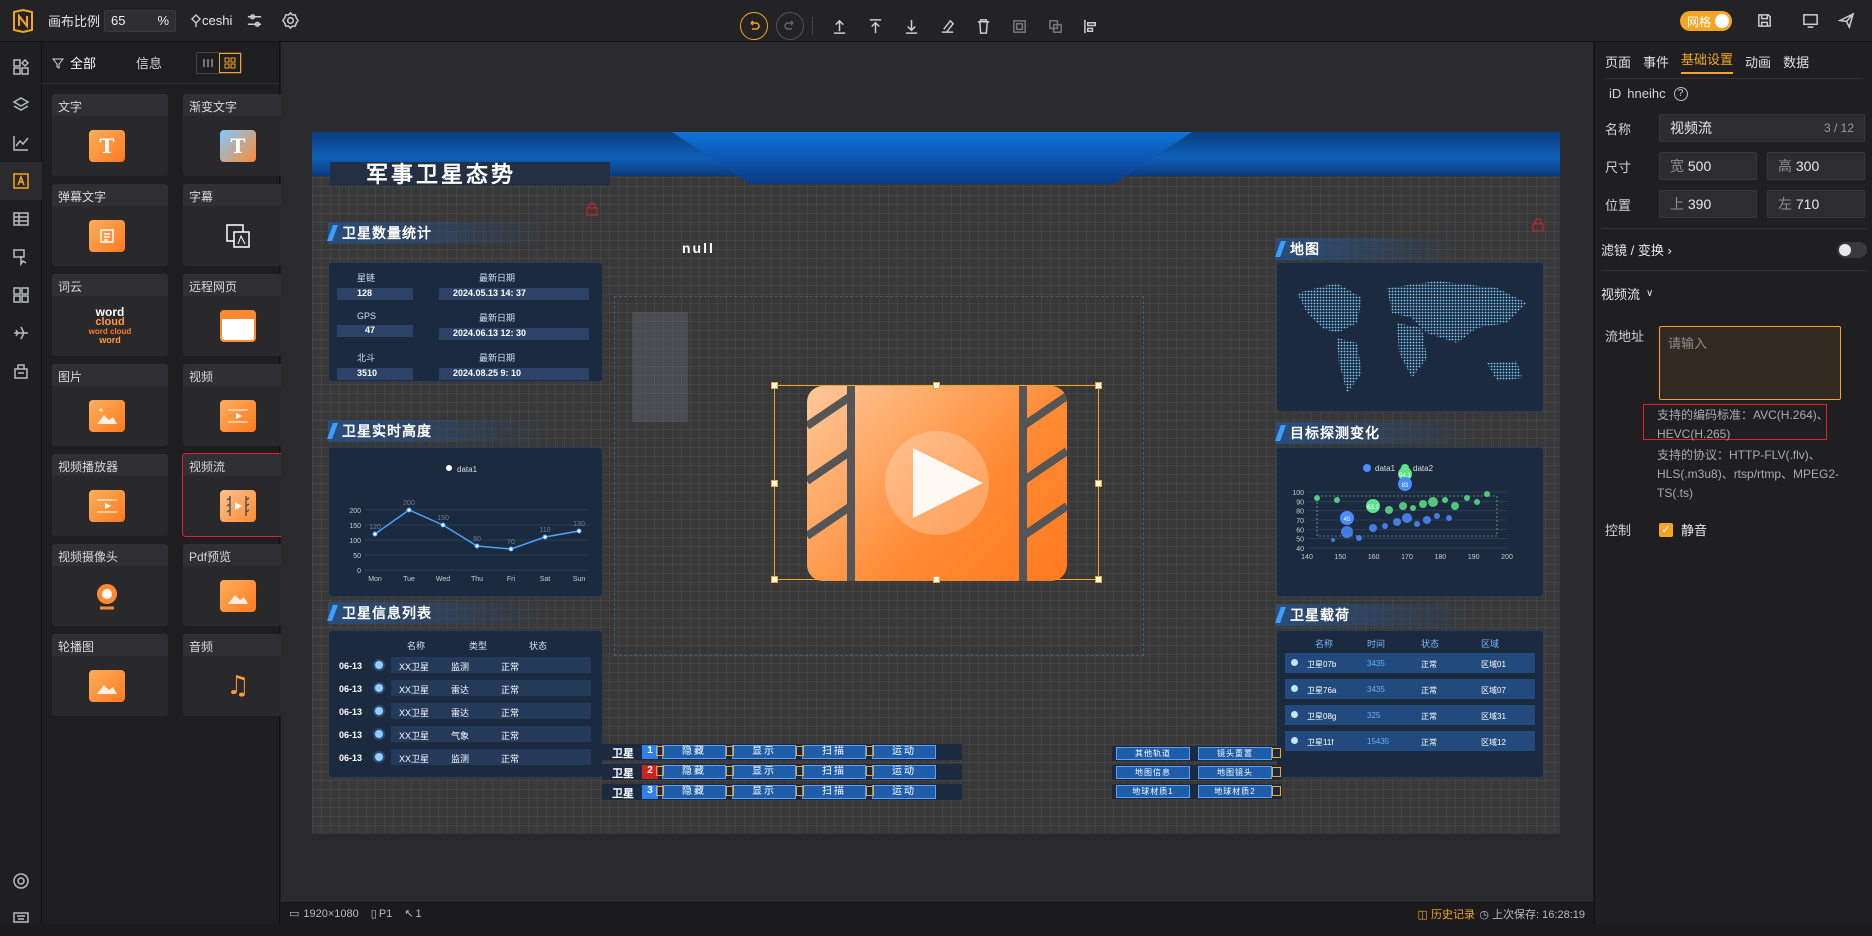  Describe the element at coordinates (1627, 293) in the screenshot. I see `video-section-header: 视频流 ∨` at that location.